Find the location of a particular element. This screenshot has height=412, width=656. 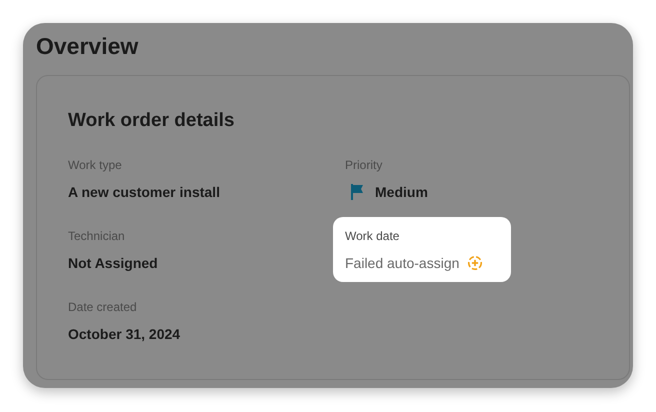

field-value: A new customer install is located at coordinates (144, 192).